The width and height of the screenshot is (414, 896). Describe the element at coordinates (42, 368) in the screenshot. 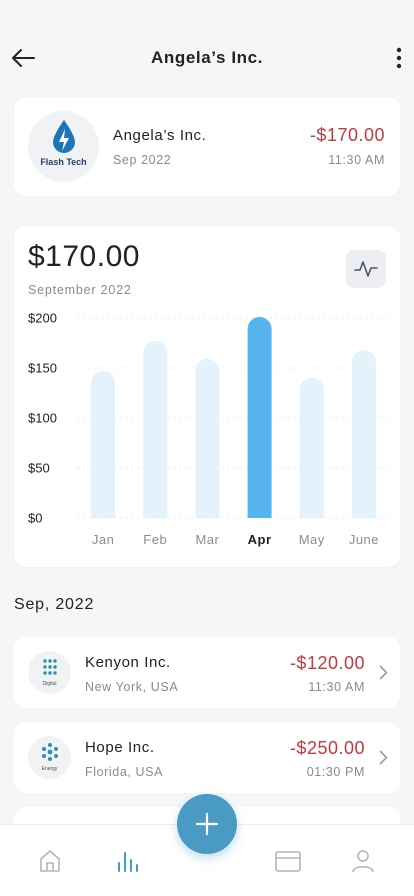

I see `y-tick-label: $150` at that location.